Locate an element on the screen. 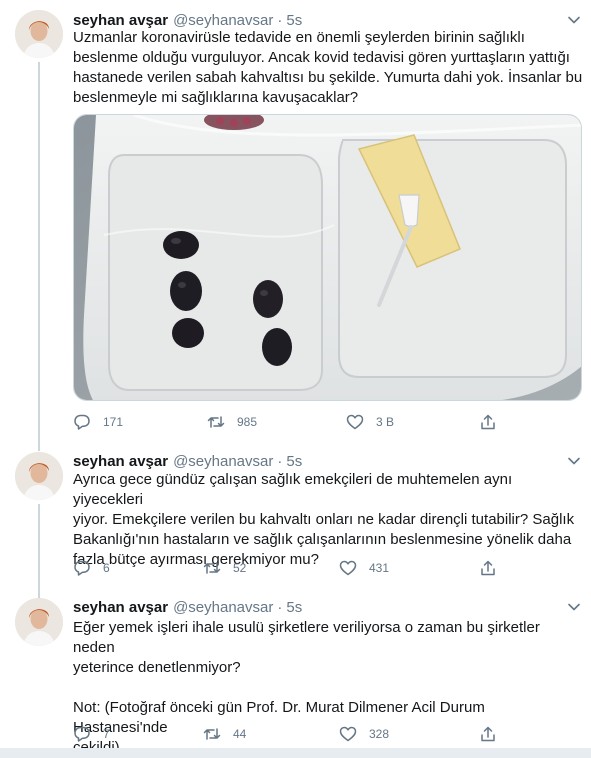 This screenshot has height=758, width=591. reply-button: 7 is located at coordinates (91, 734).